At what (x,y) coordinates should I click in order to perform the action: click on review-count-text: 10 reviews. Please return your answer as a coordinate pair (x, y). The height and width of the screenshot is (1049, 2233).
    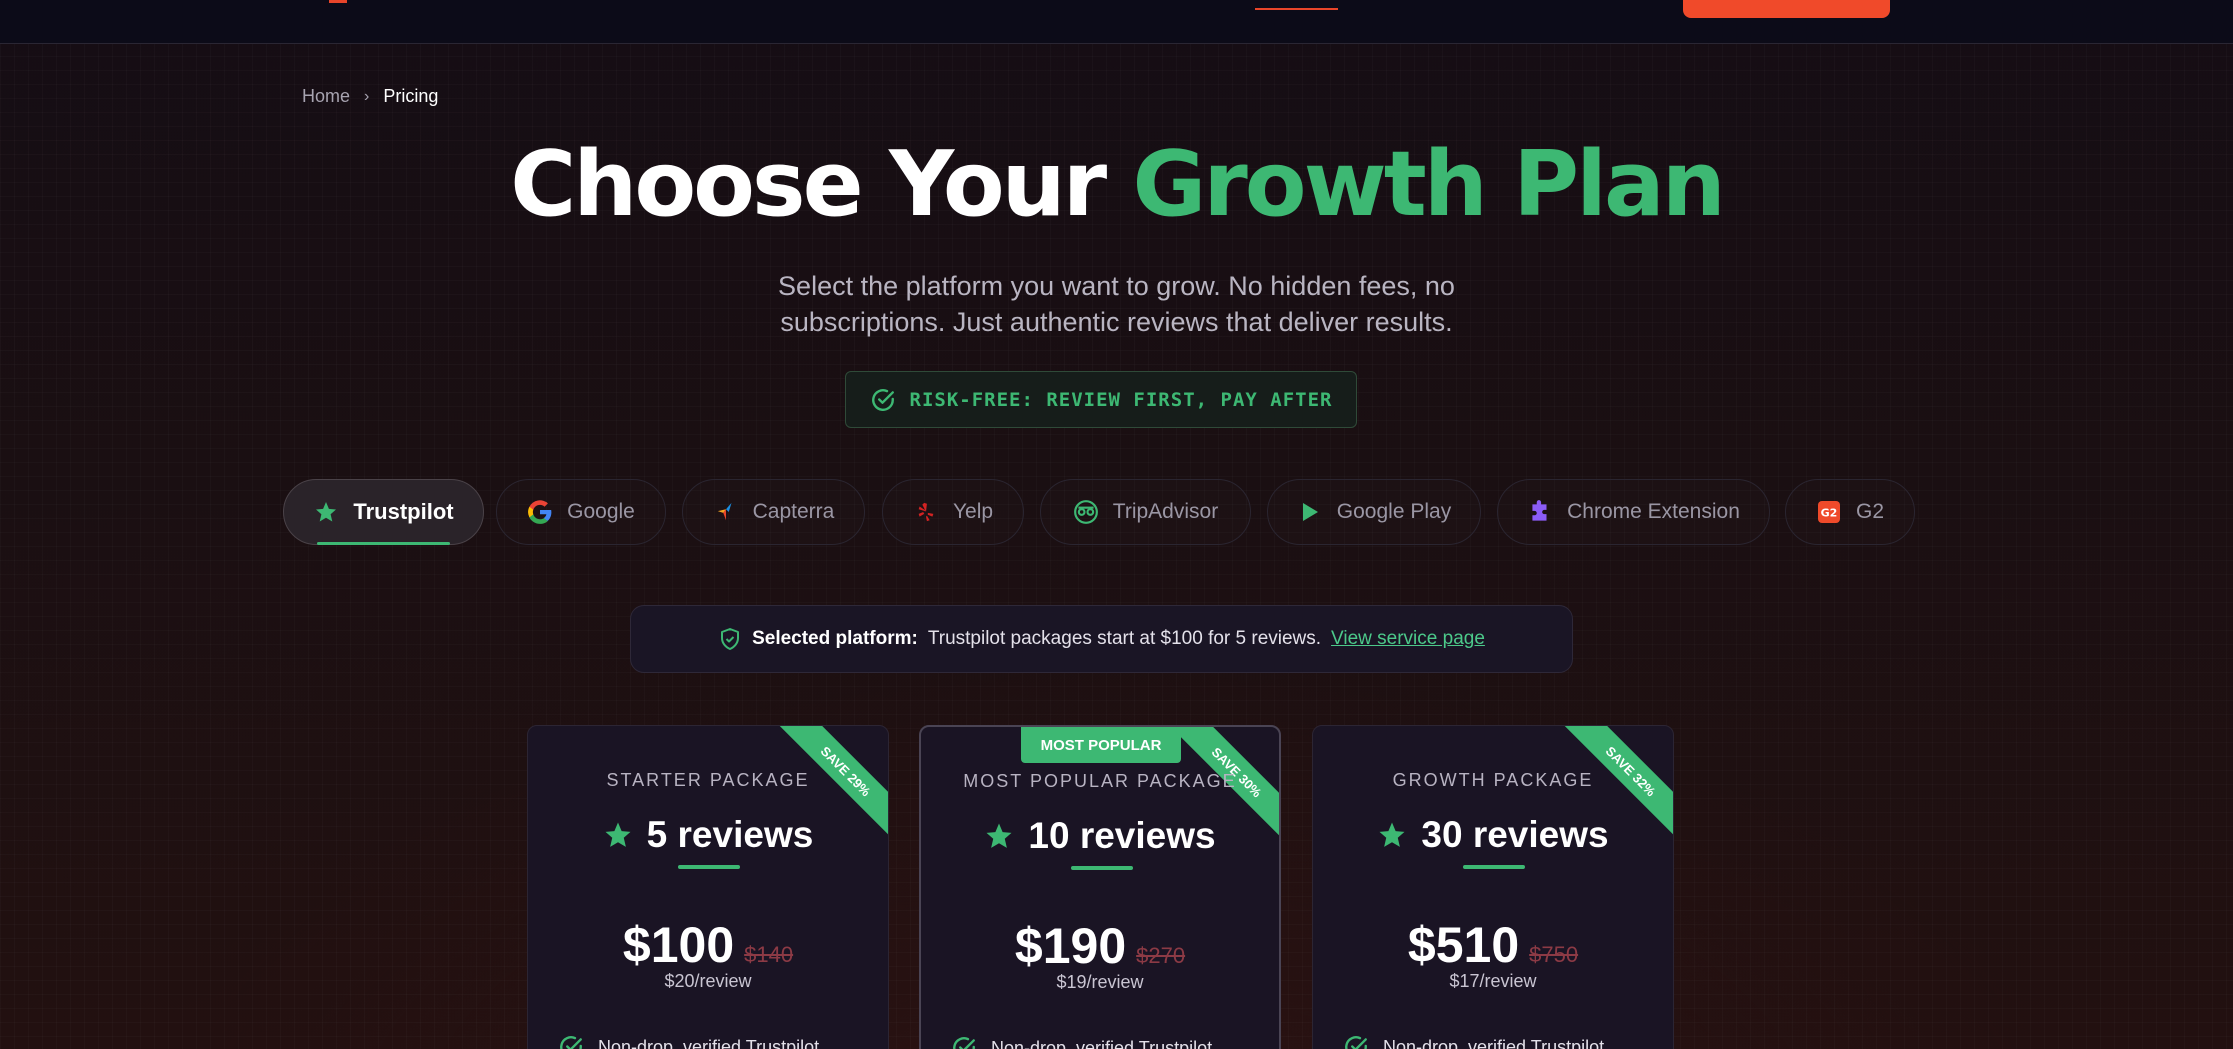
    Looking at the image, I should click on (1122, 835).